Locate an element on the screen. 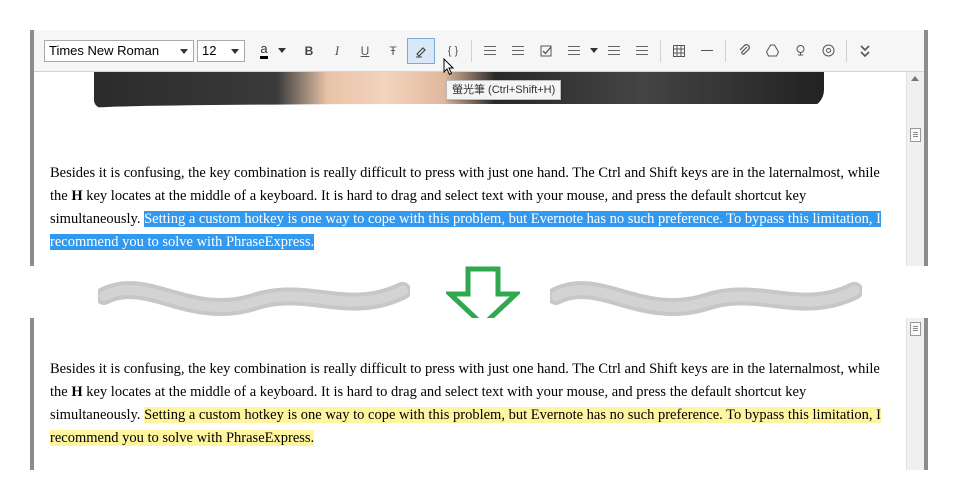 The height and width of the screenshot is (504, 965). more-icon is located at coordinates (865, 50).